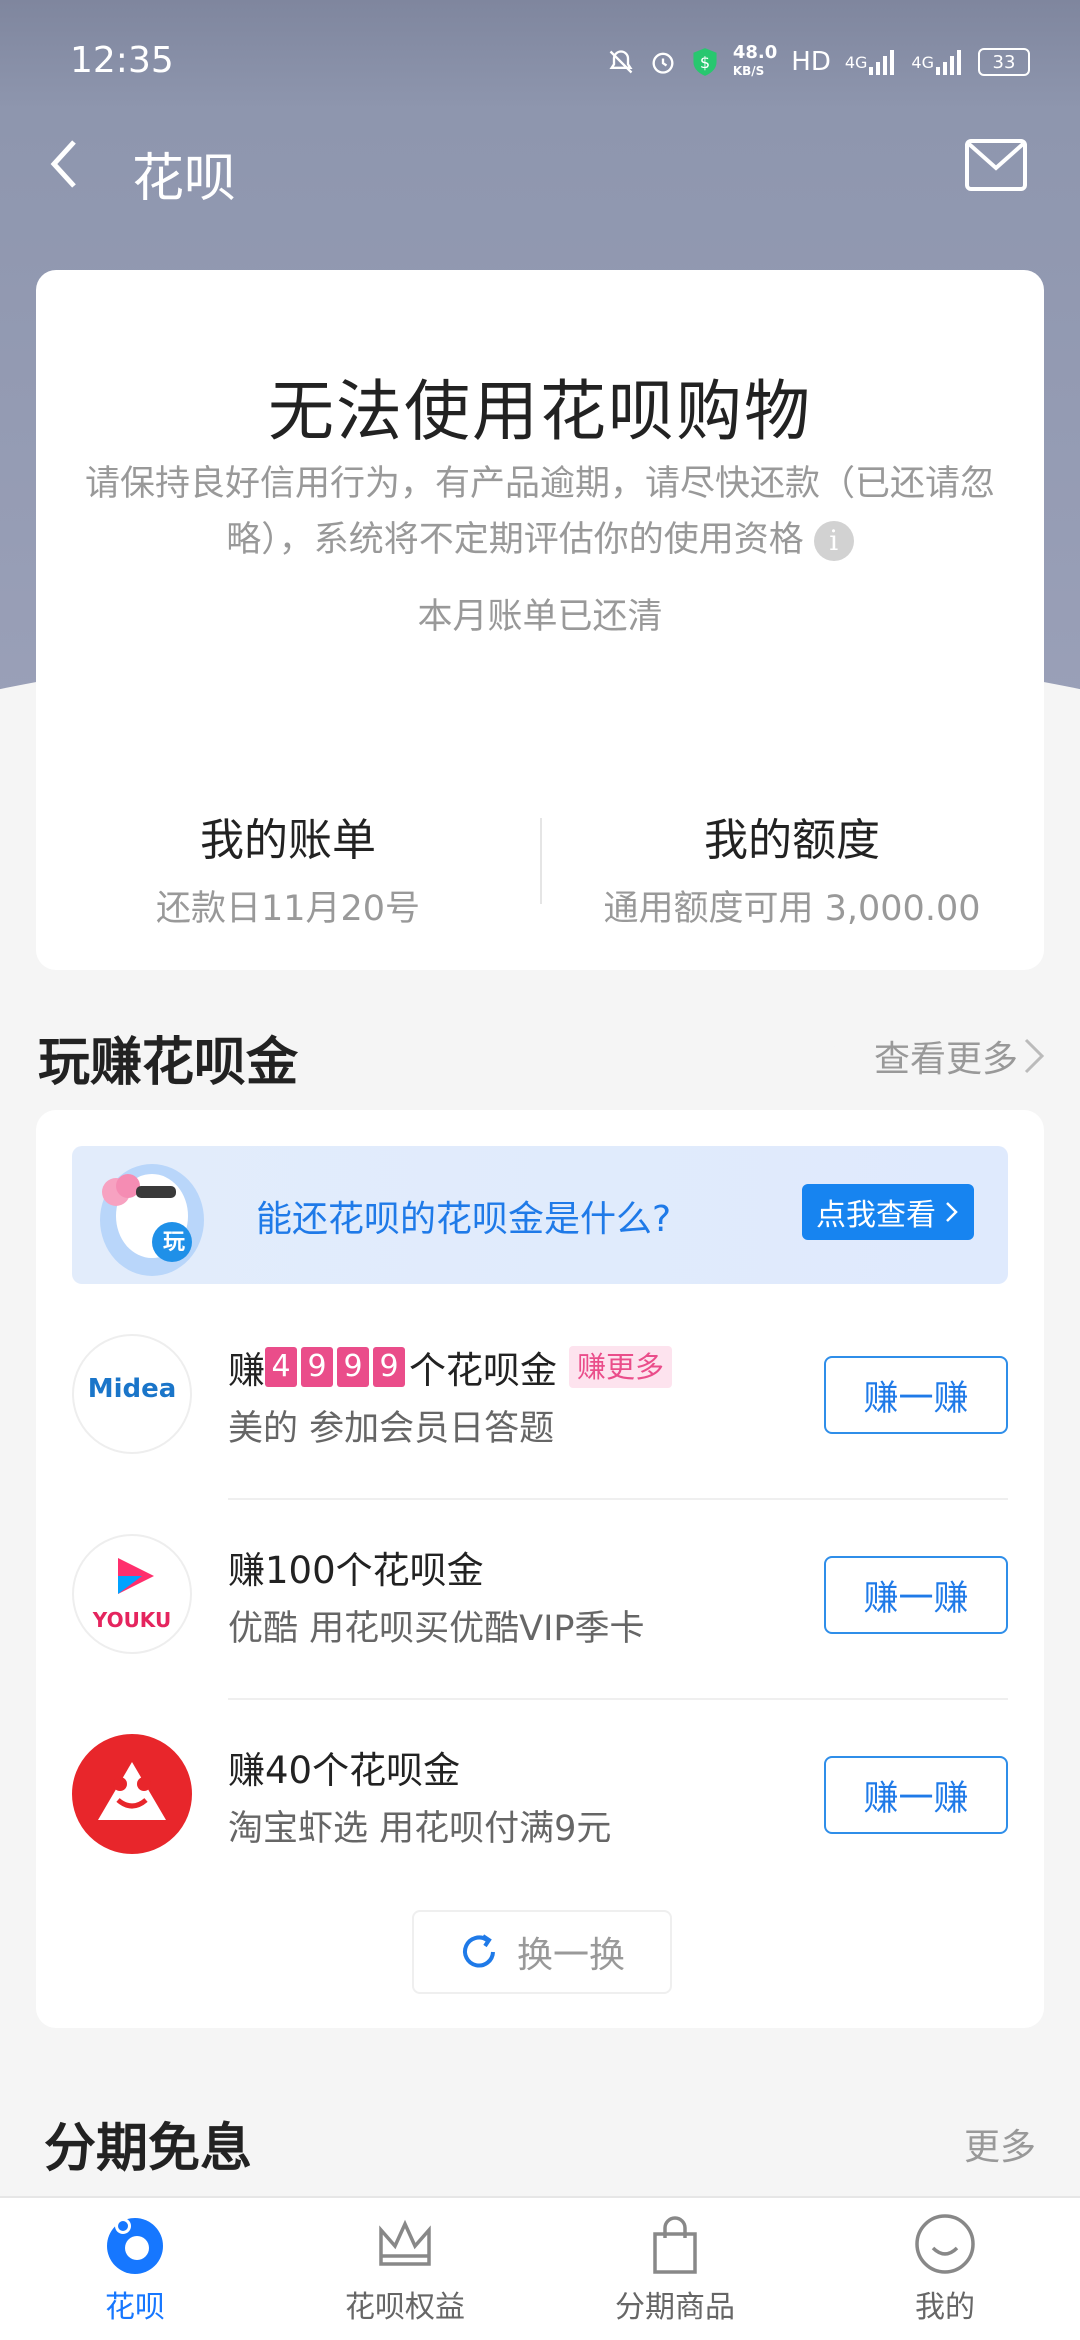  Describe the element at coordinates (135, 2307) in the screenshot. I see `nav-label: 花呗` at that location.